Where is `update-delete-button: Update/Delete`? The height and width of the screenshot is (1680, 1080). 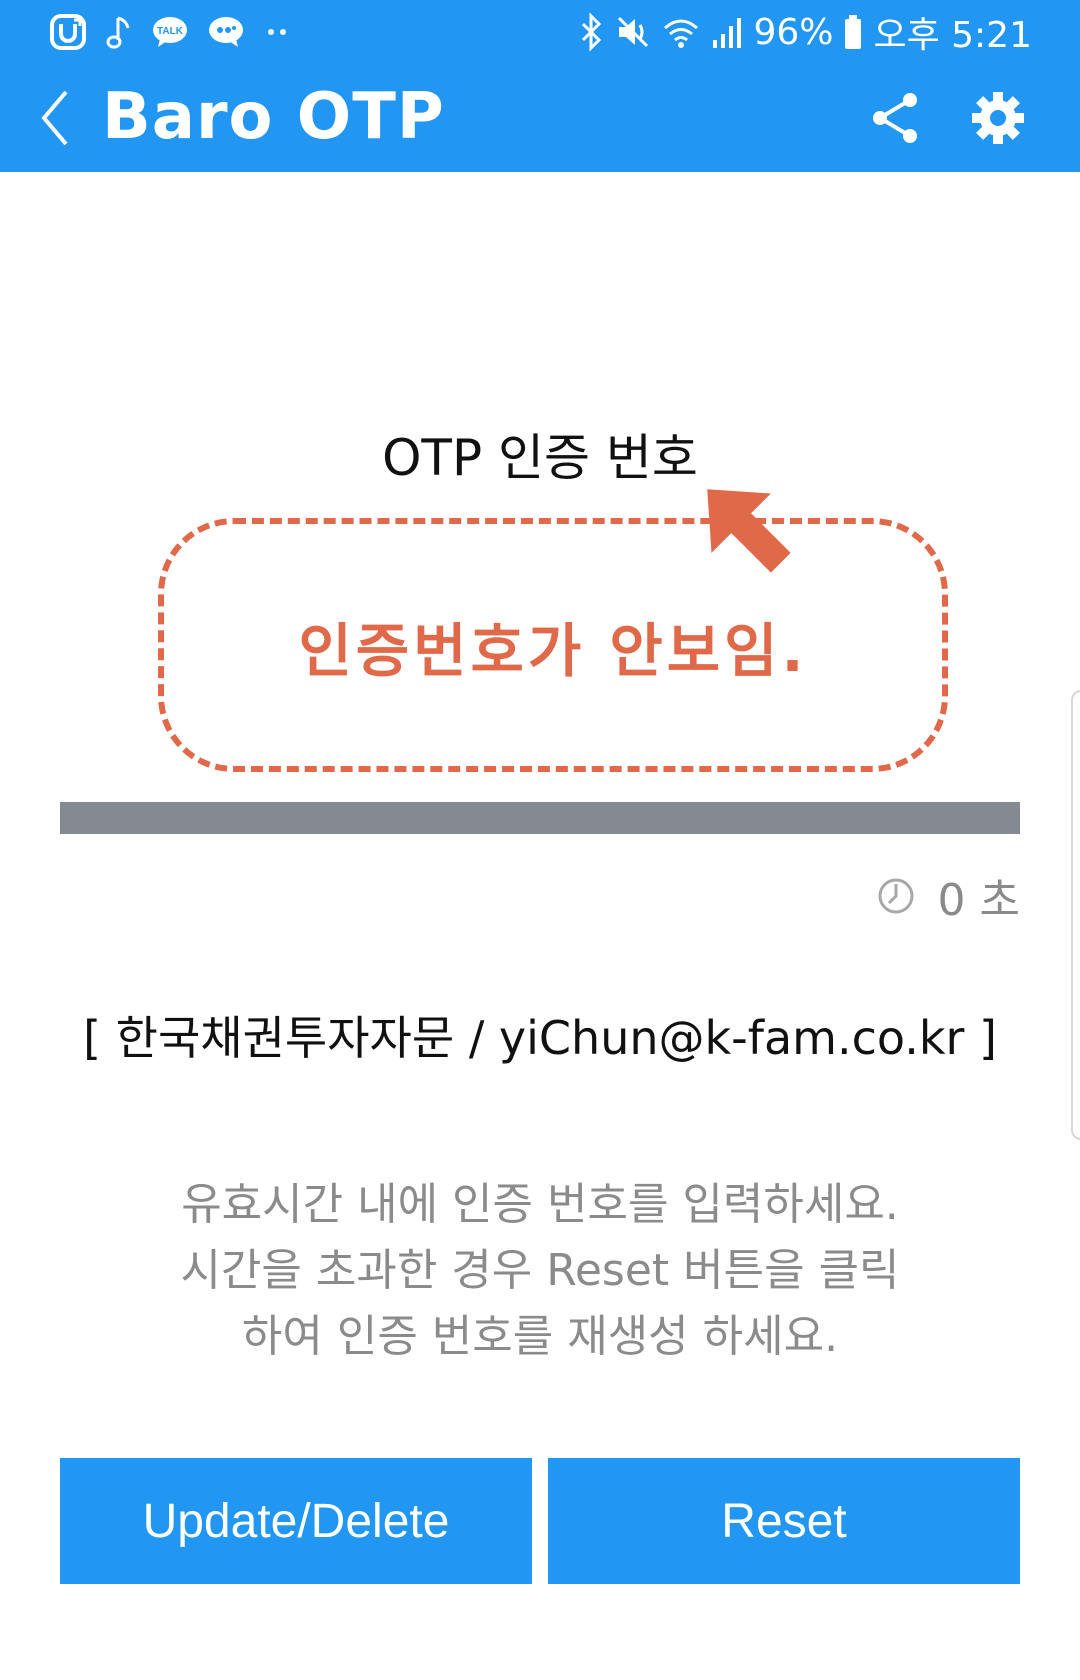 update-delete-button: Update/Delete is located at coordinates (296, 1521).